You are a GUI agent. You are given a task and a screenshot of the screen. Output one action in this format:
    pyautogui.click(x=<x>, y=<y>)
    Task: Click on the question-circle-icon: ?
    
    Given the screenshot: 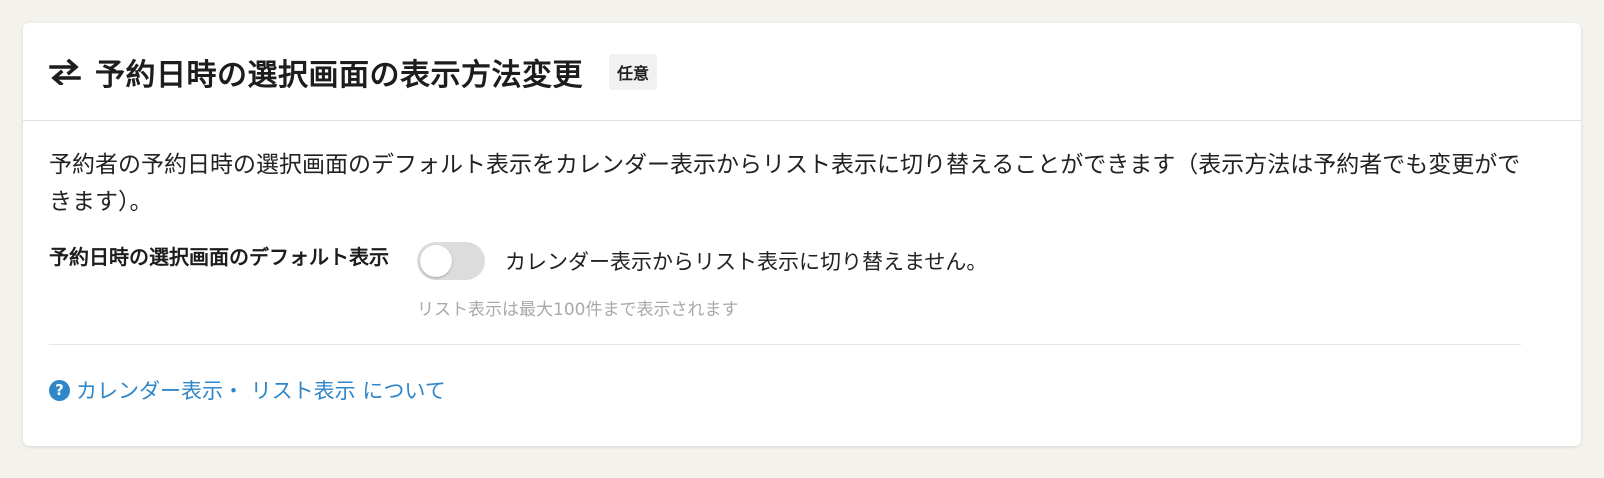 What is the action you would take?
    pyautogui.click(x=59, y=390)
    